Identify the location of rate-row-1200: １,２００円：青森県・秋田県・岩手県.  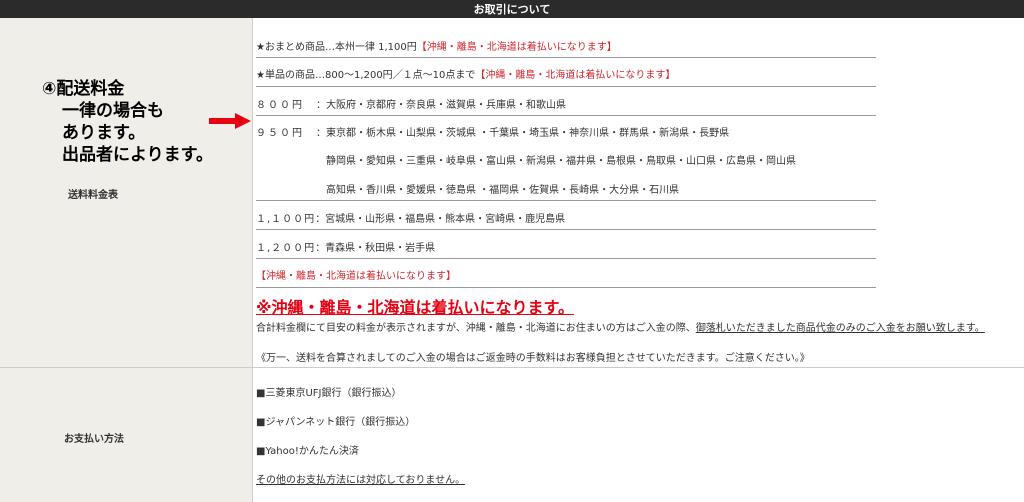
(345, 246).